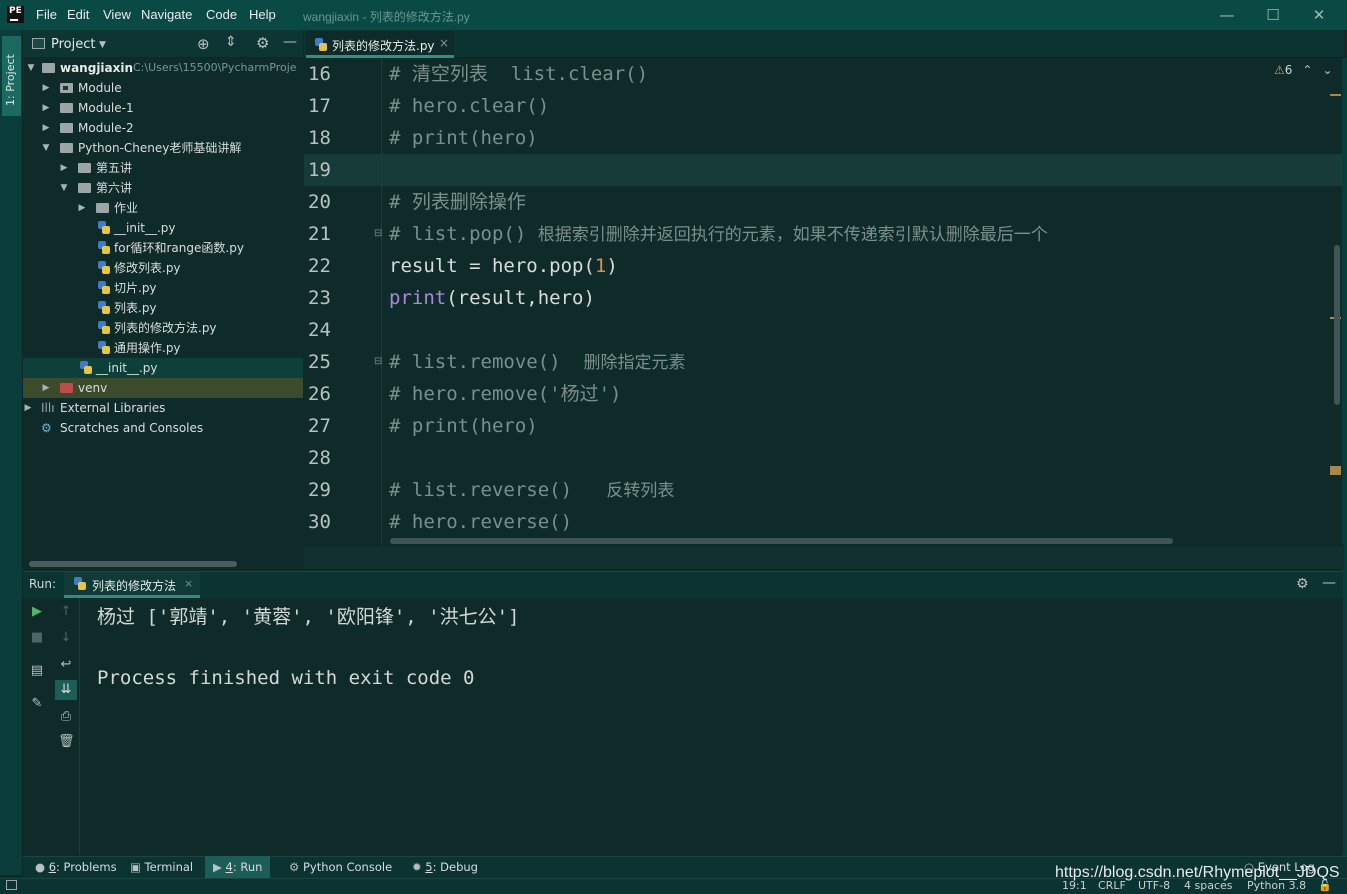  Describe the element at coordinates (66, 690) in the screenshot. I see `scroll-to-end-icon: ⇊` at that location.